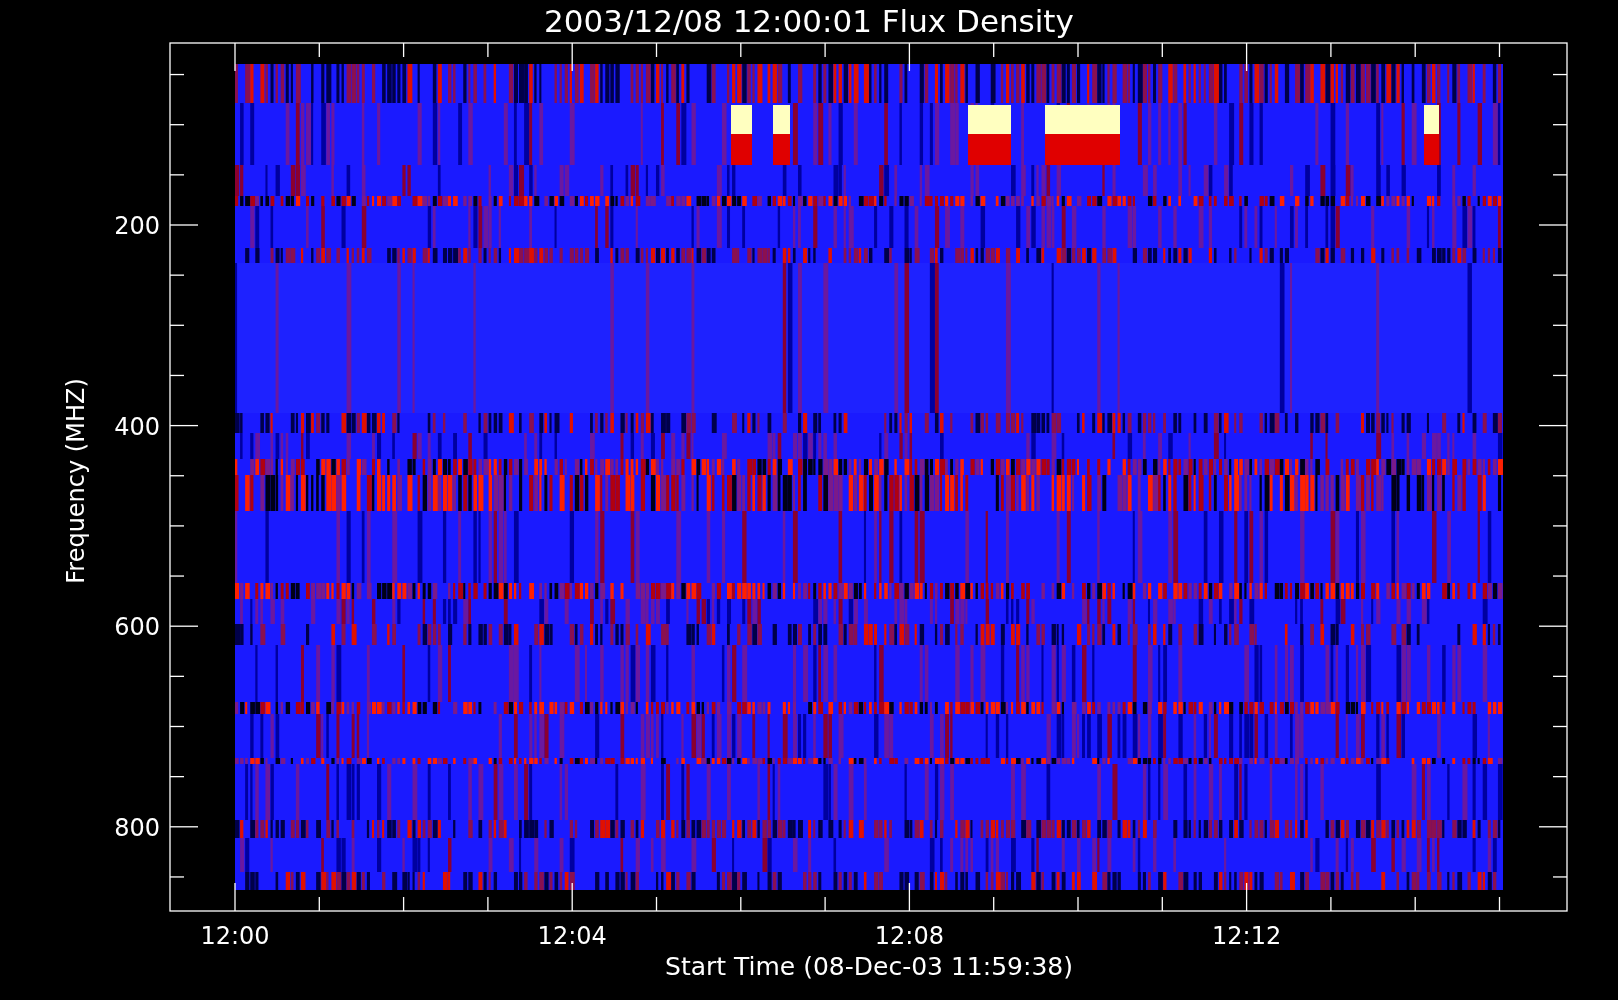  Describe the element at coordinates (809, 21) in the screenshot. I see `plot-title: 2003/12/08 12:00:01 Flux Density` at that location.